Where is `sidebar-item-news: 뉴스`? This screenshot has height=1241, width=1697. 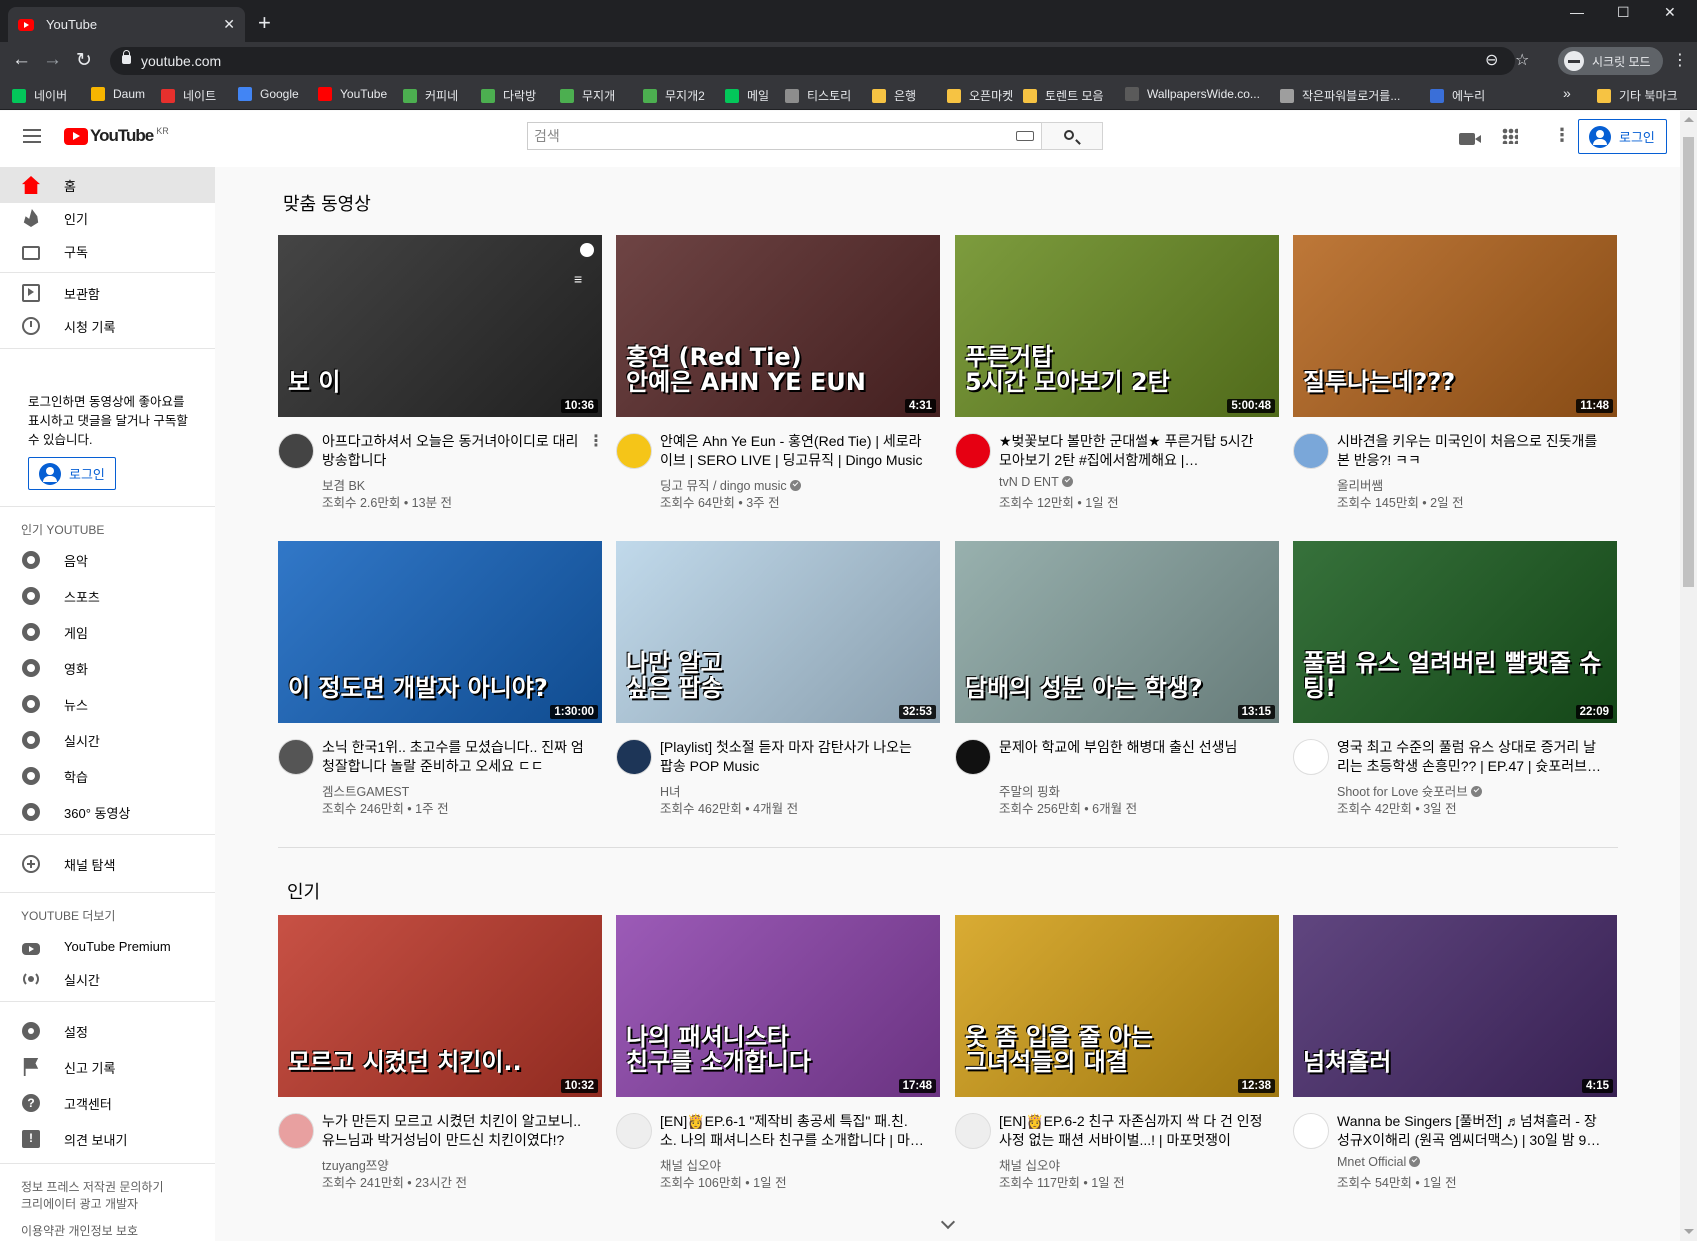
sidebar-item-news: 뉴스 is located at coordinates (107, 704).